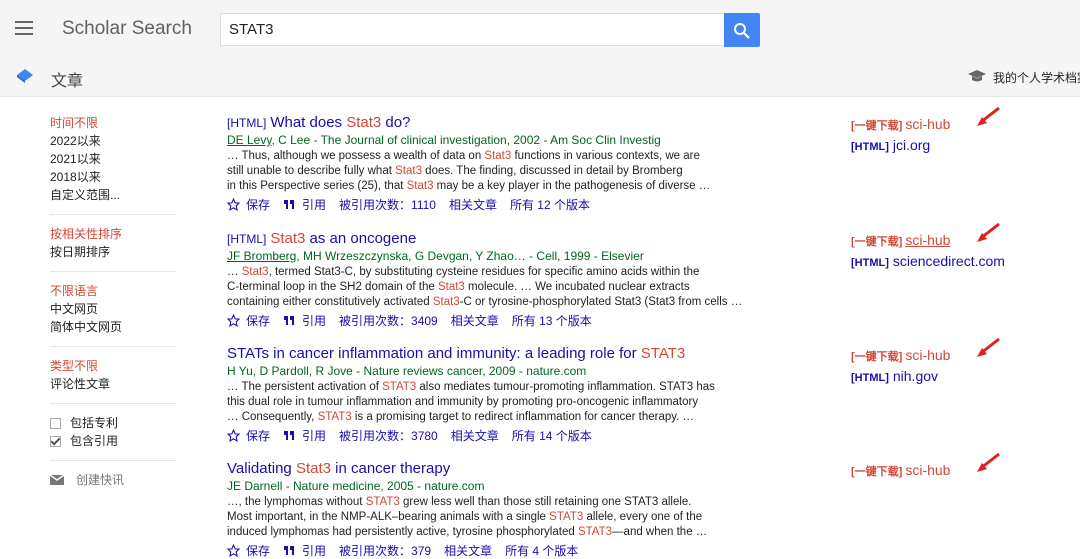  I want to click on type-filter: 类型不限 评论性文章, so click(113, 380).